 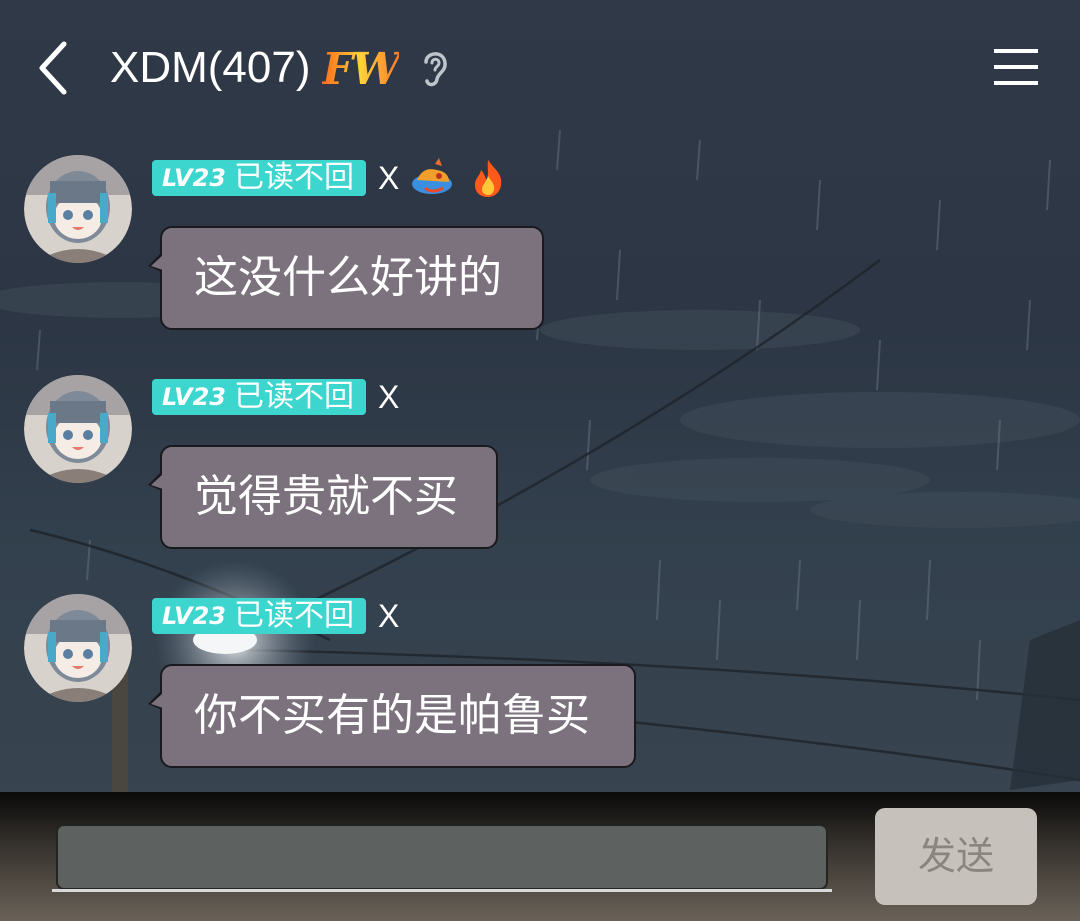 I want to click on chat-header: XDM(407) FW, so click(x=540, y=67).